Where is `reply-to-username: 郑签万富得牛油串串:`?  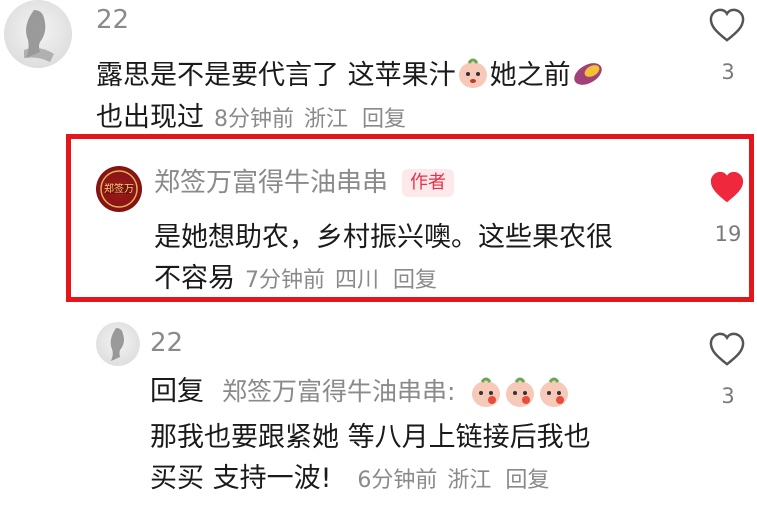 reply-to-username: 郑签万富得牛油串串: is located at coordinates (338, 392).